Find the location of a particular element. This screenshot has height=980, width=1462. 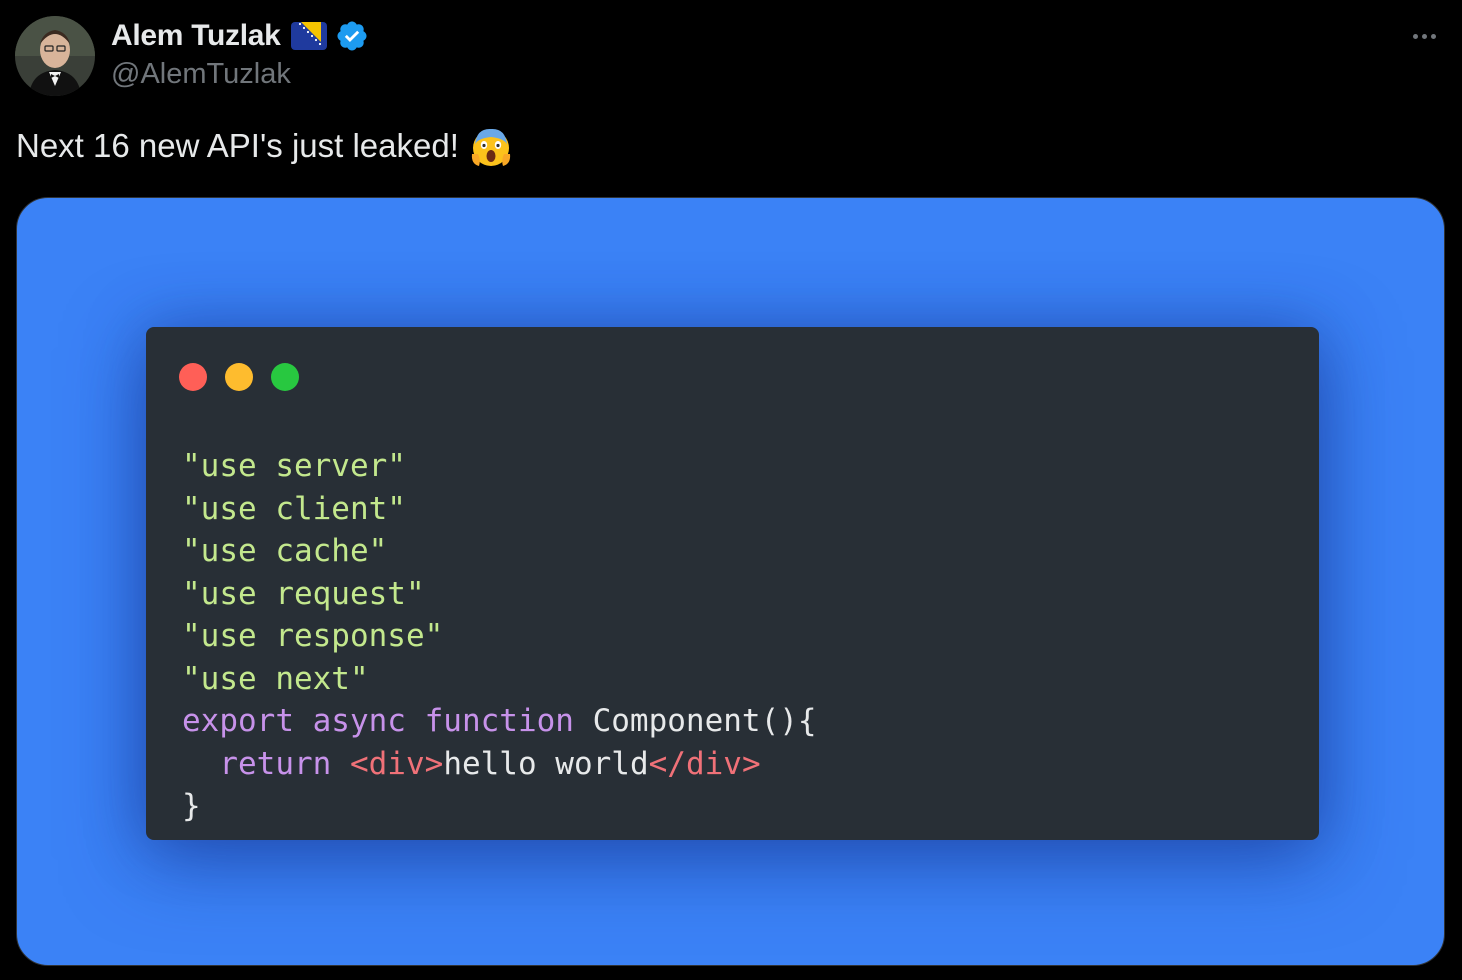

minimize-dot-icon is located at coordinates (239, 377).